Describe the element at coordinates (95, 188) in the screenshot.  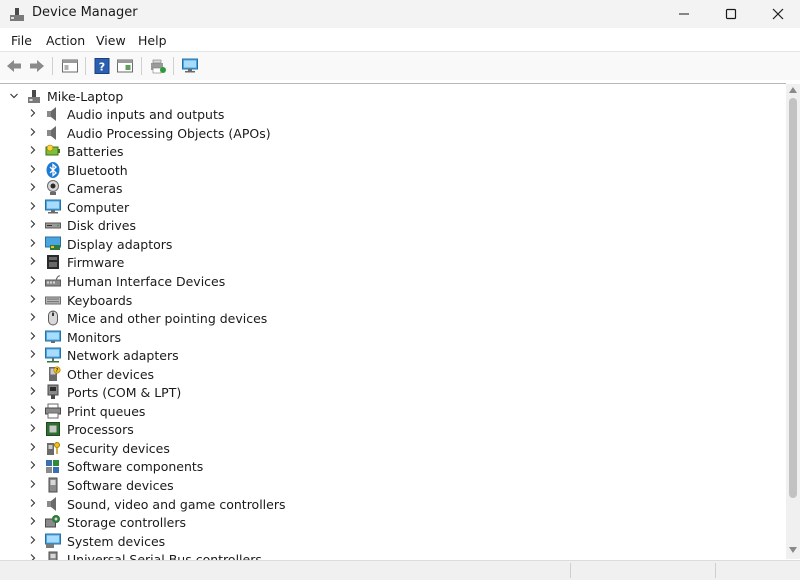
I see `tree-item-label: Cameras` at that location.